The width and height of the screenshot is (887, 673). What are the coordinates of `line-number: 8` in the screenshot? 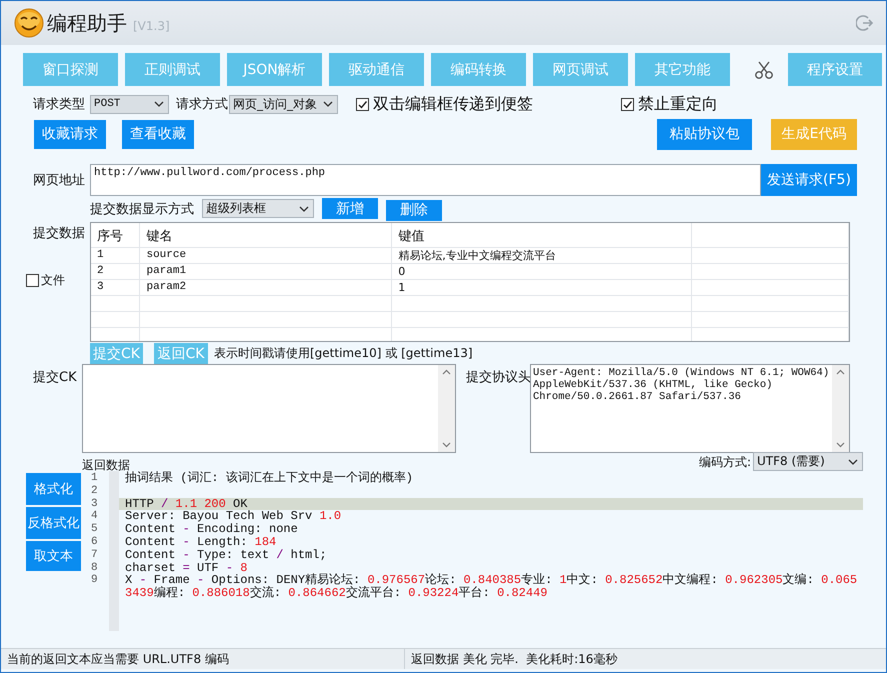 It's located at (94, 568).